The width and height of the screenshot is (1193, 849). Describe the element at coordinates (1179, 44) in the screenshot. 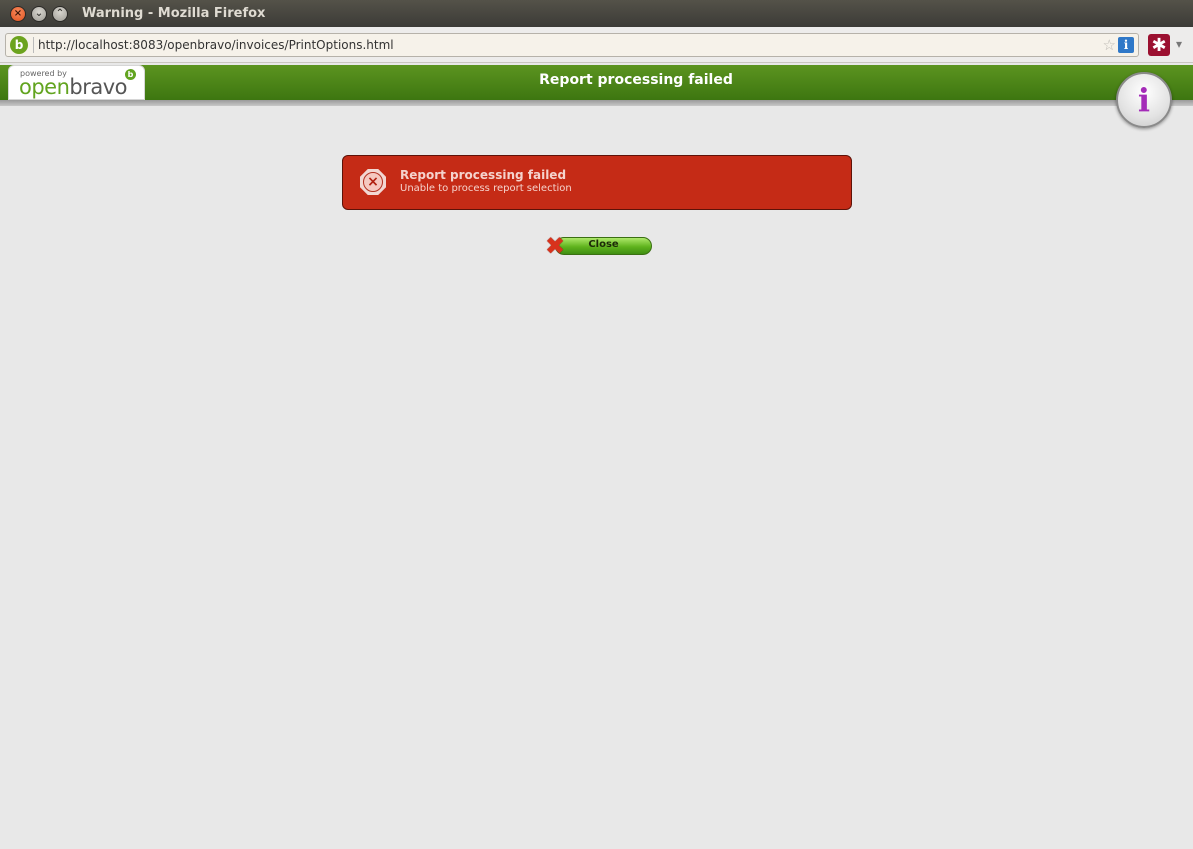

I see `addon-dropdown-icon: ▾` at that location.